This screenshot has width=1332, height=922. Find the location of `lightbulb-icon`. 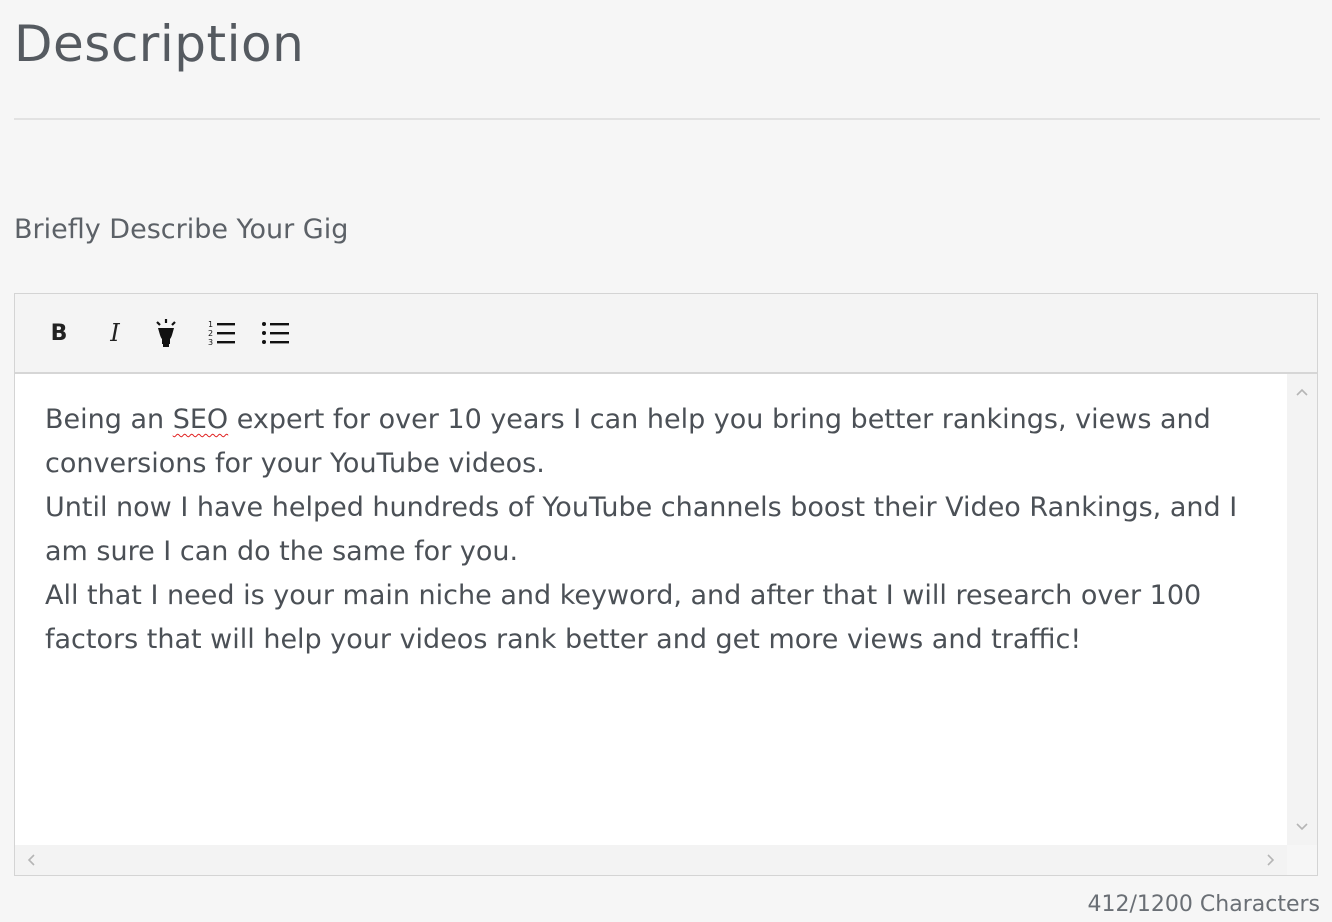

lightbulb-icon is located at coordinates (166, 333).